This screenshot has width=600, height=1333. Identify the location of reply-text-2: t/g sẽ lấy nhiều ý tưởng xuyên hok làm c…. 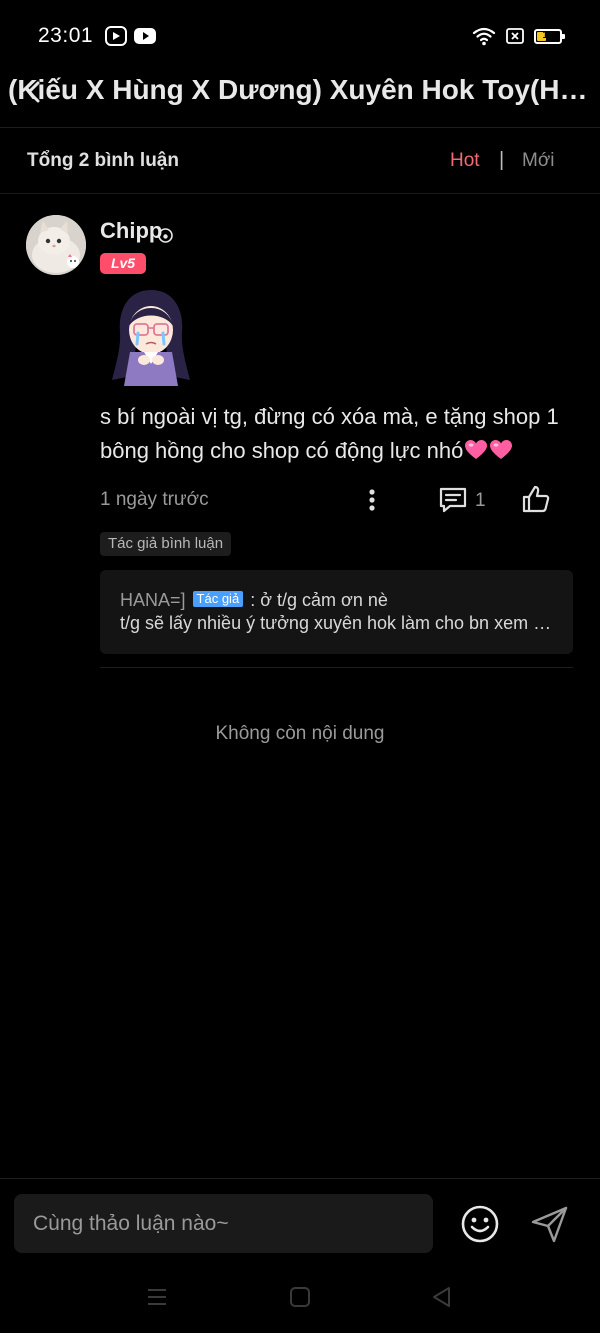
(340, 623).